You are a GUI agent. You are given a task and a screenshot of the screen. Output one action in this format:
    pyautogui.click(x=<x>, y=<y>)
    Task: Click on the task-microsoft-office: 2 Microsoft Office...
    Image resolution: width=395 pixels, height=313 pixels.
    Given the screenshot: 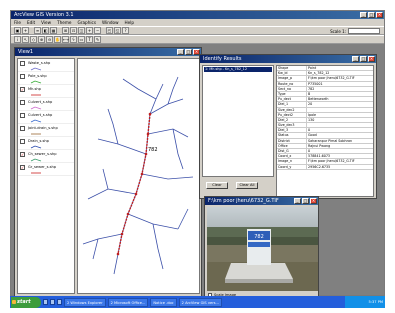 What is the action you would take?
    pyautogui.click(x=128, y=302)
    